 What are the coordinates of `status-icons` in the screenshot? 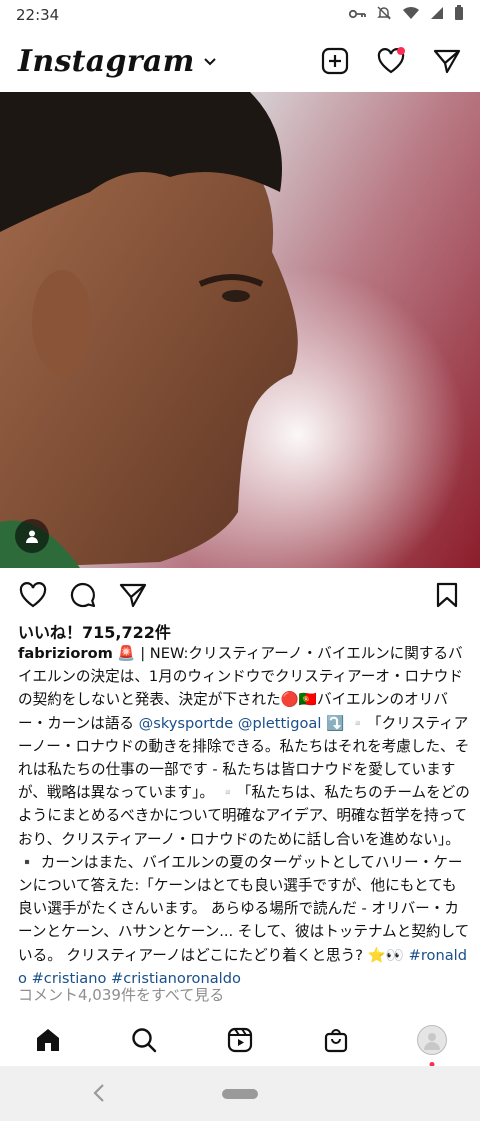 It's located at (406, 15).